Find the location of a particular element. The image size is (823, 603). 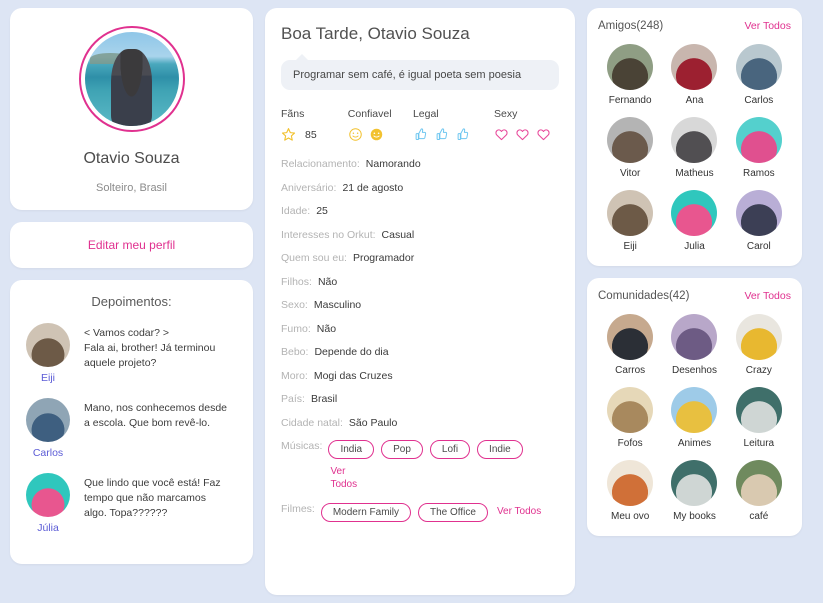

friend-tile: Ana is located at coordinates (694, 75).